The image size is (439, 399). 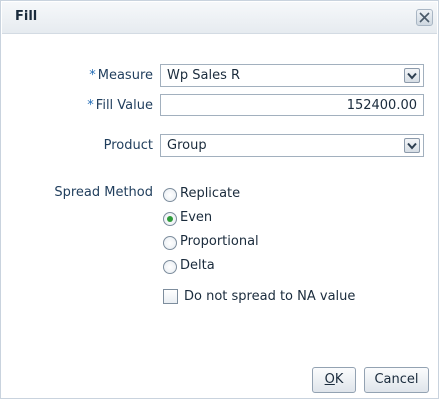 I want to click on product-value: Group, so click(x=187, y=145).